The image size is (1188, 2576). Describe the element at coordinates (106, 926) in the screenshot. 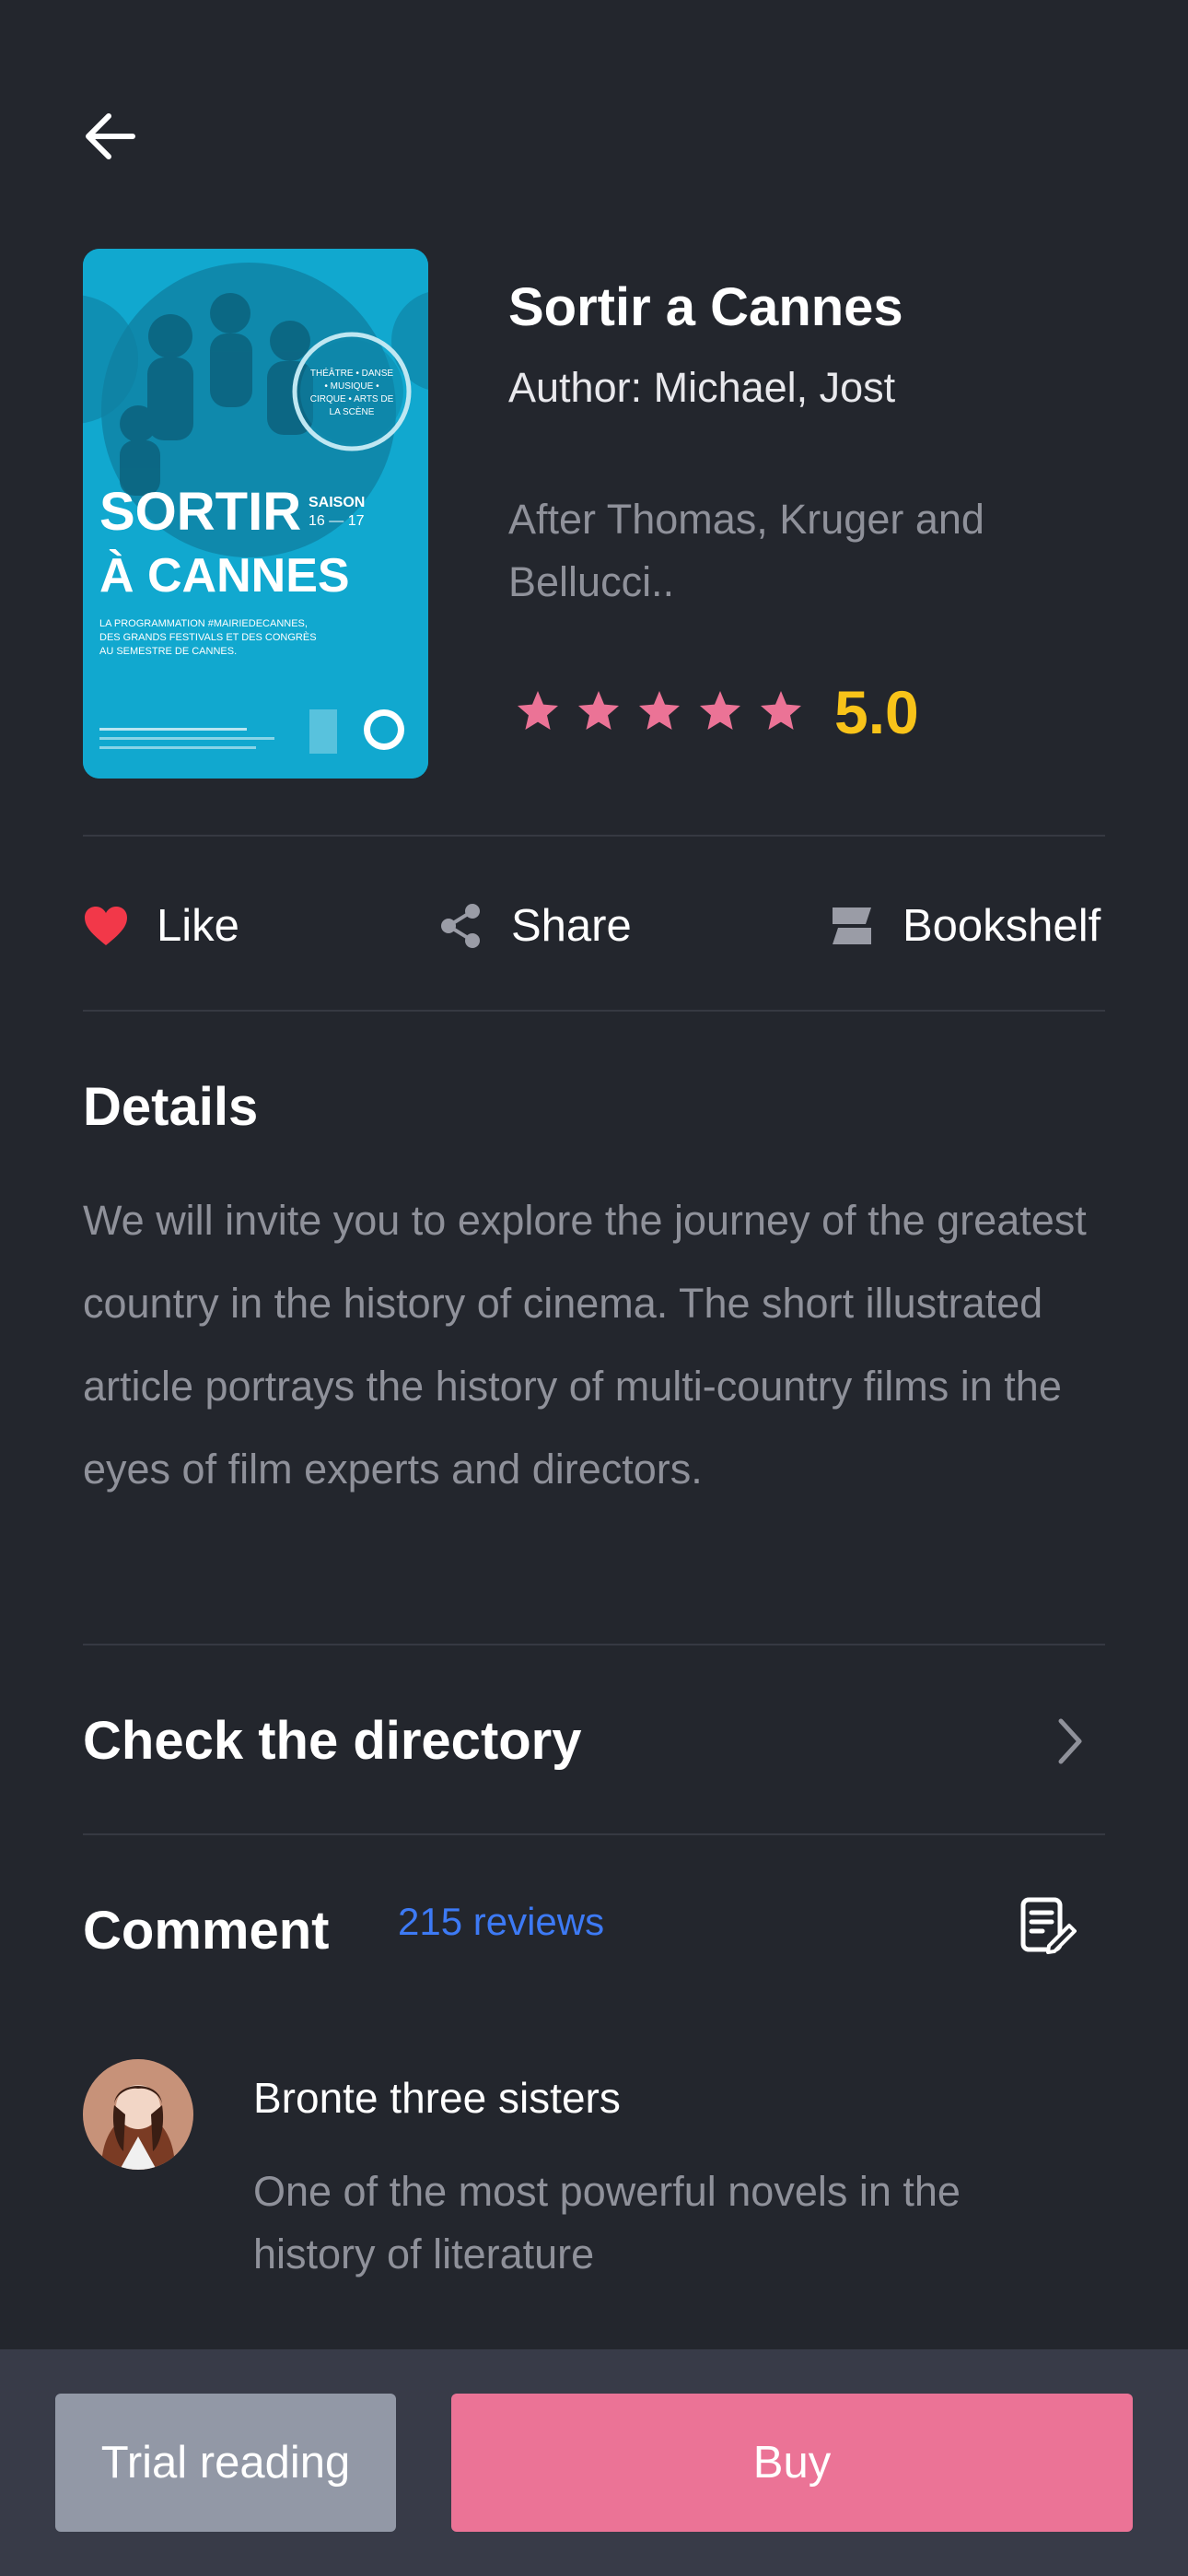

I see `heart-icon` at that location.